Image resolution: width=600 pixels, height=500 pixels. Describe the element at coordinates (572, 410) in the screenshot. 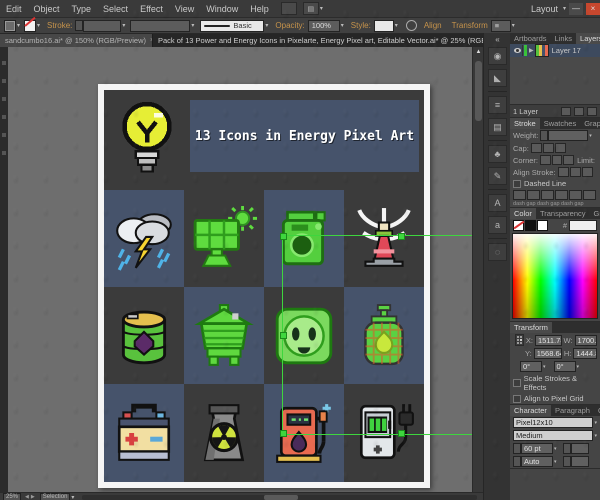

I see `tab-paragraph: Paragraph` at that location.